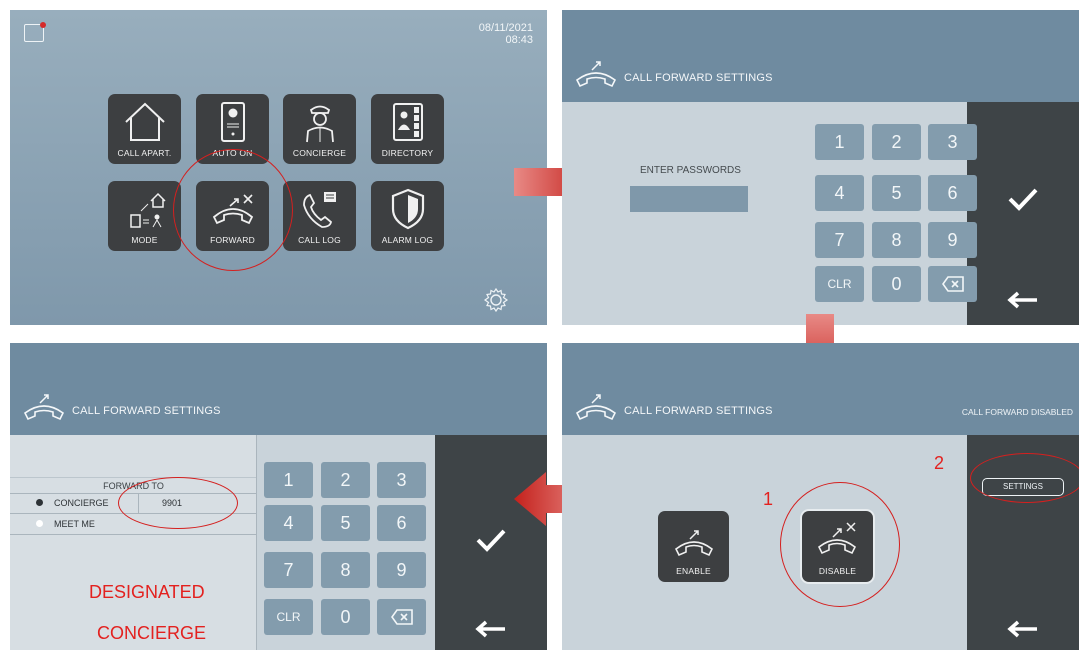  Describe the element at coordinates (35, 32) in the screenshot. I see `notification-icon` at that location.